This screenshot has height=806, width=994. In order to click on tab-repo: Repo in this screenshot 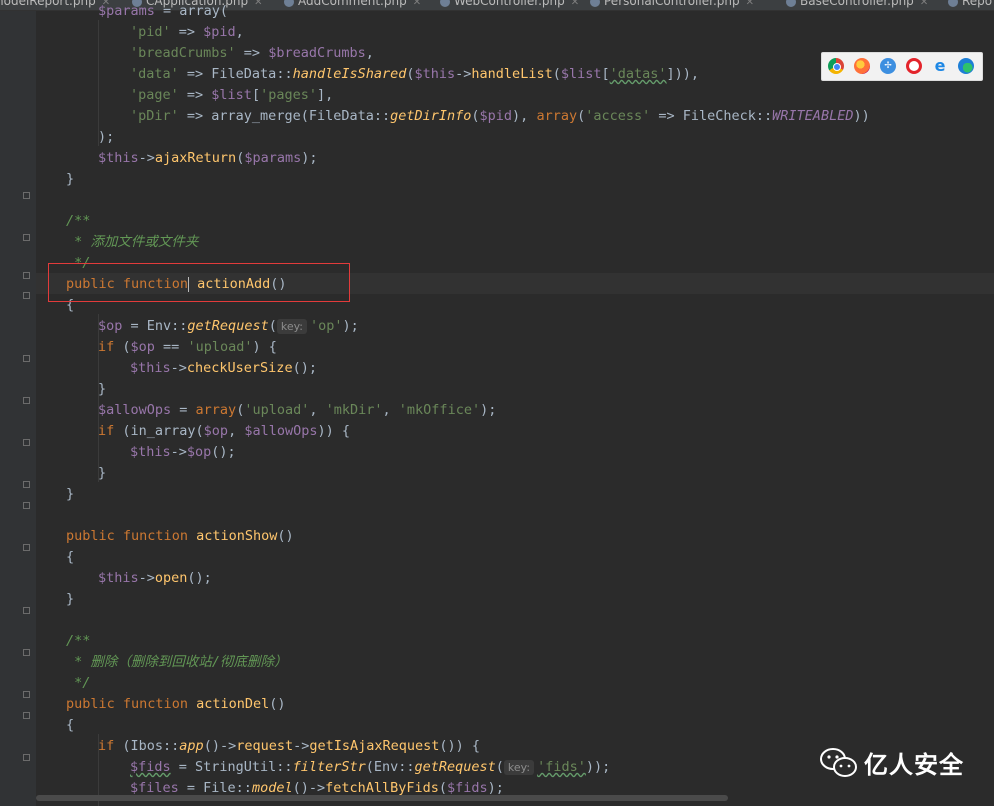, I will do `click(970, 5)`.